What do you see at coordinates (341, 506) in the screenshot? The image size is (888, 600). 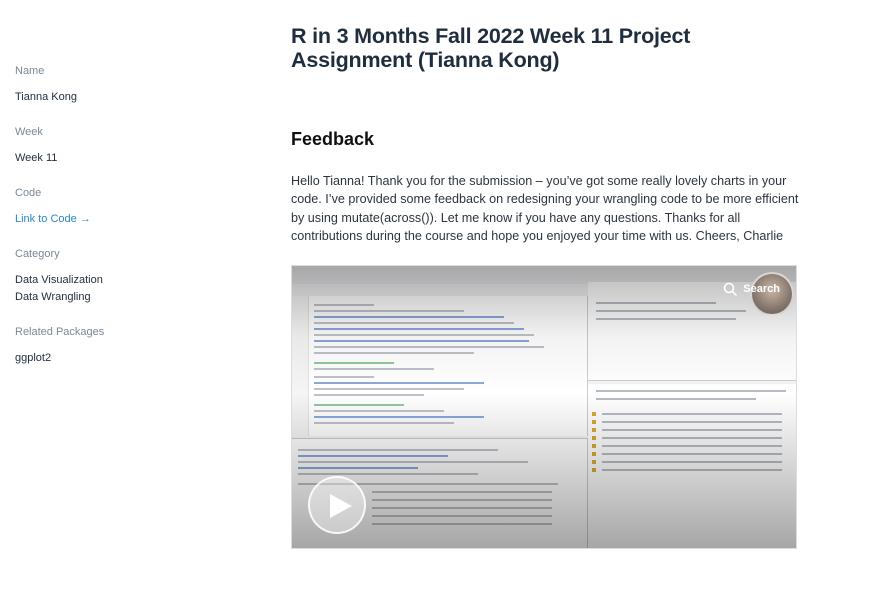 I see `play-icon` at bounding box center [341, 506].